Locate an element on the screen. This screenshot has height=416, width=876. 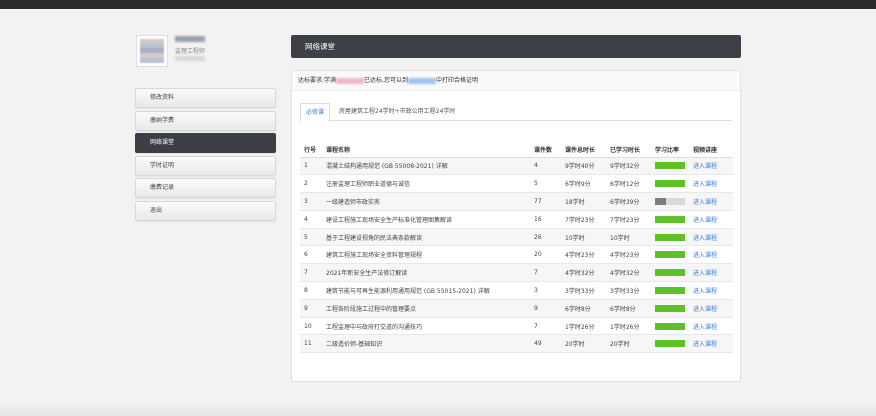
page-footer-area is located at coordinates (438, 409).